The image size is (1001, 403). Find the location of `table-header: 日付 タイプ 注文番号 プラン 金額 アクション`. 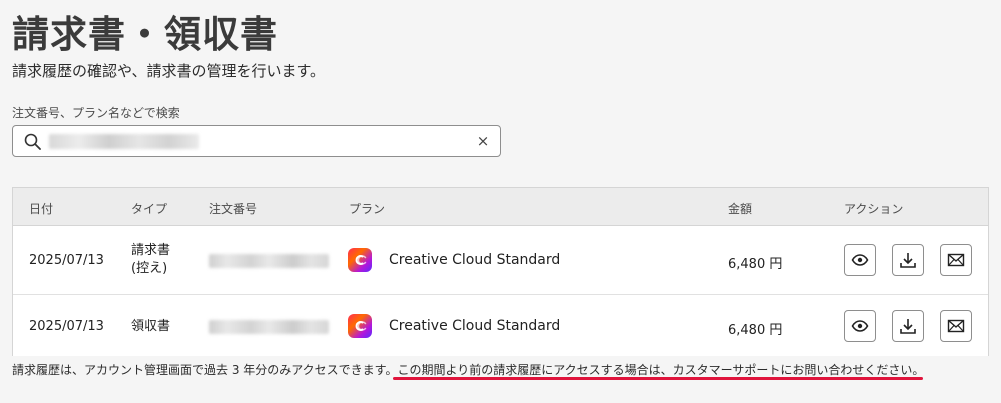

table-header: 日付 タイプ 注文番号 プラン 金額 アクション is located at coordinates (500, 207).